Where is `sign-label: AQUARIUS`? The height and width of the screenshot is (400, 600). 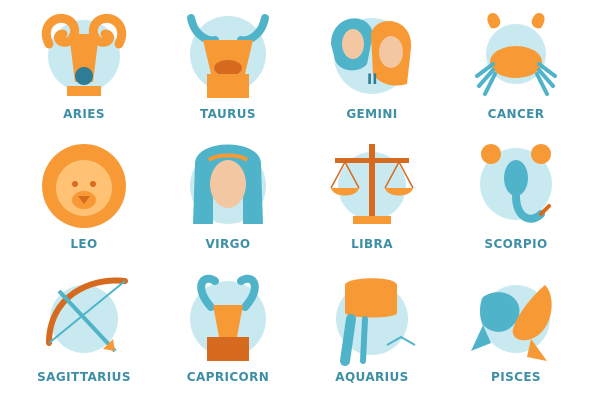
sign-label: AQUARIUS is located at coordinates (372, 377).